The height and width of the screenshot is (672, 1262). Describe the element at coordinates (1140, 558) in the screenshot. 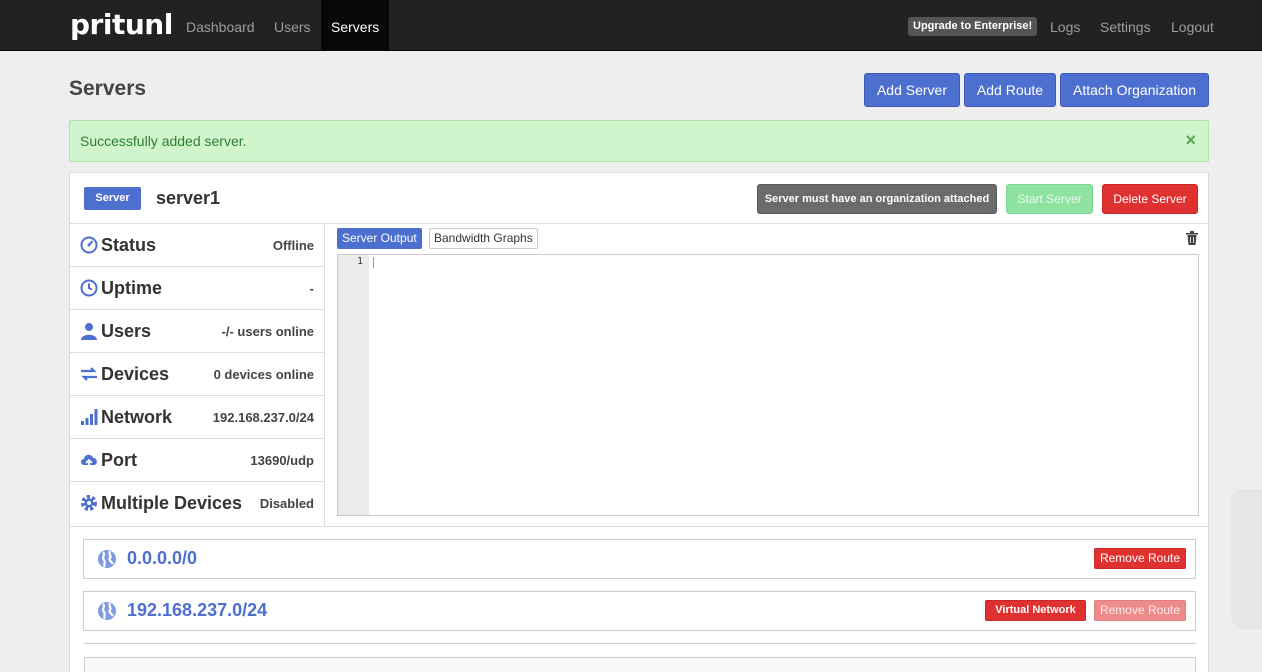

I see `remove-route-button: Remove Route` at that location.